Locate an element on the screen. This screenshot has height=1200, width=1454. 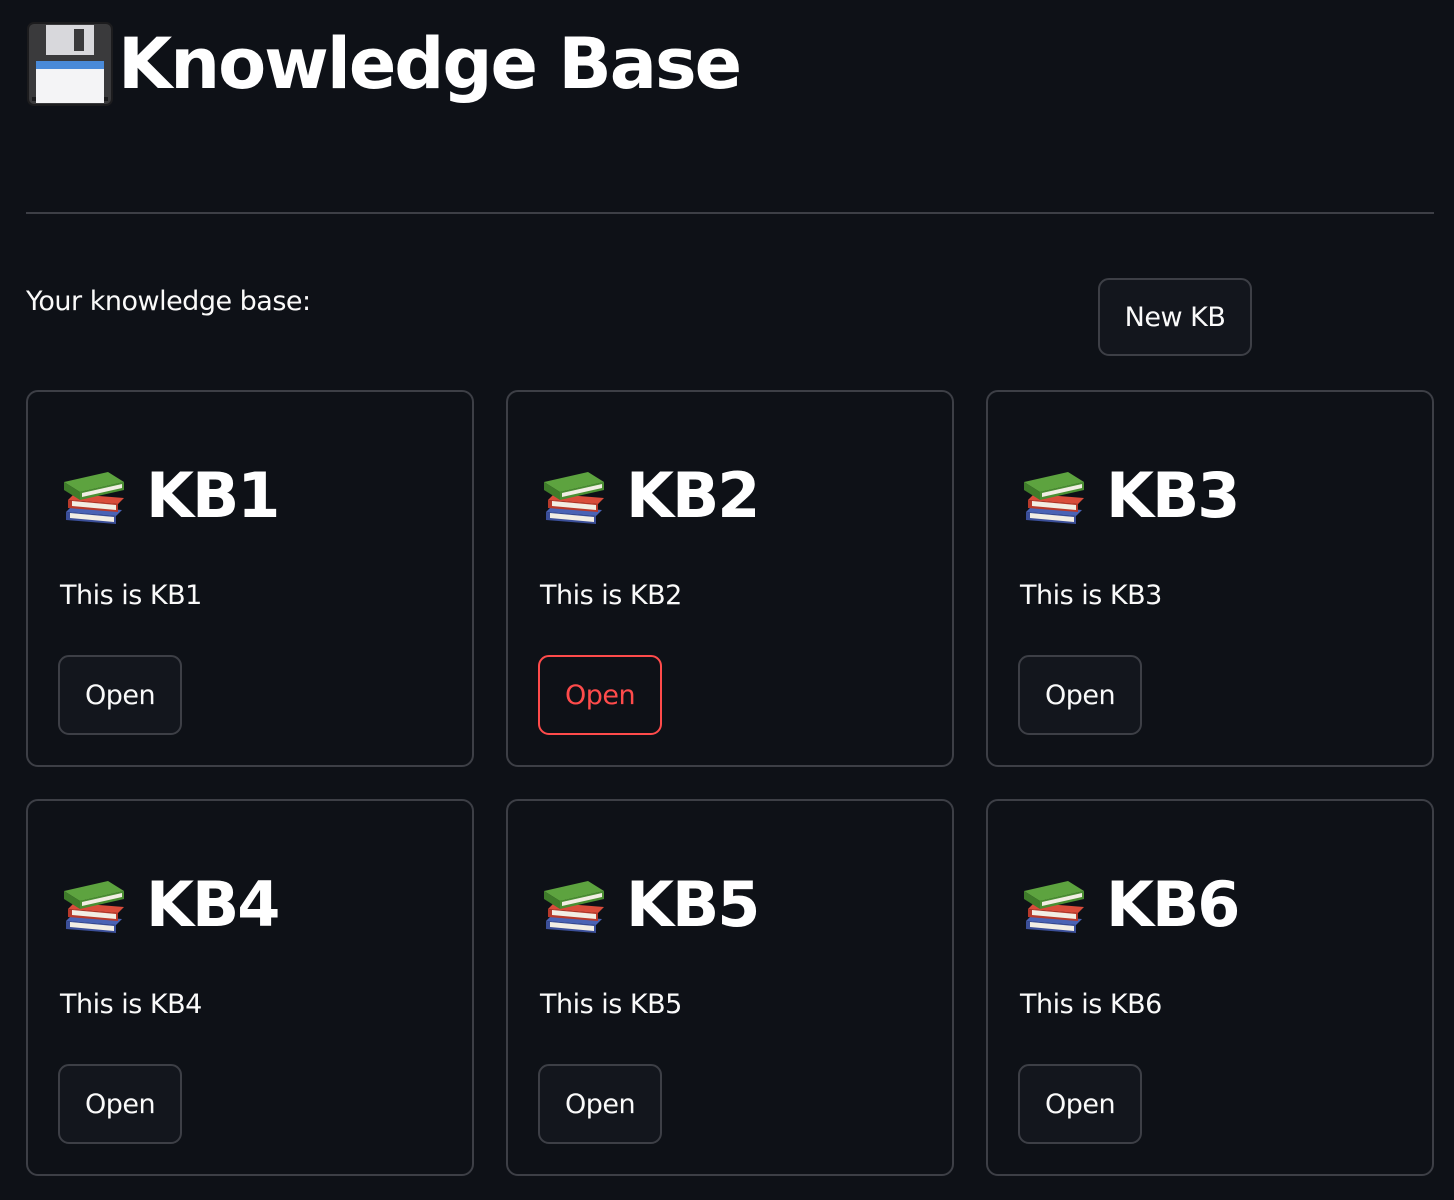
kb-card: KB6 This is KB6 Open is located at coordinates (1210, 987).